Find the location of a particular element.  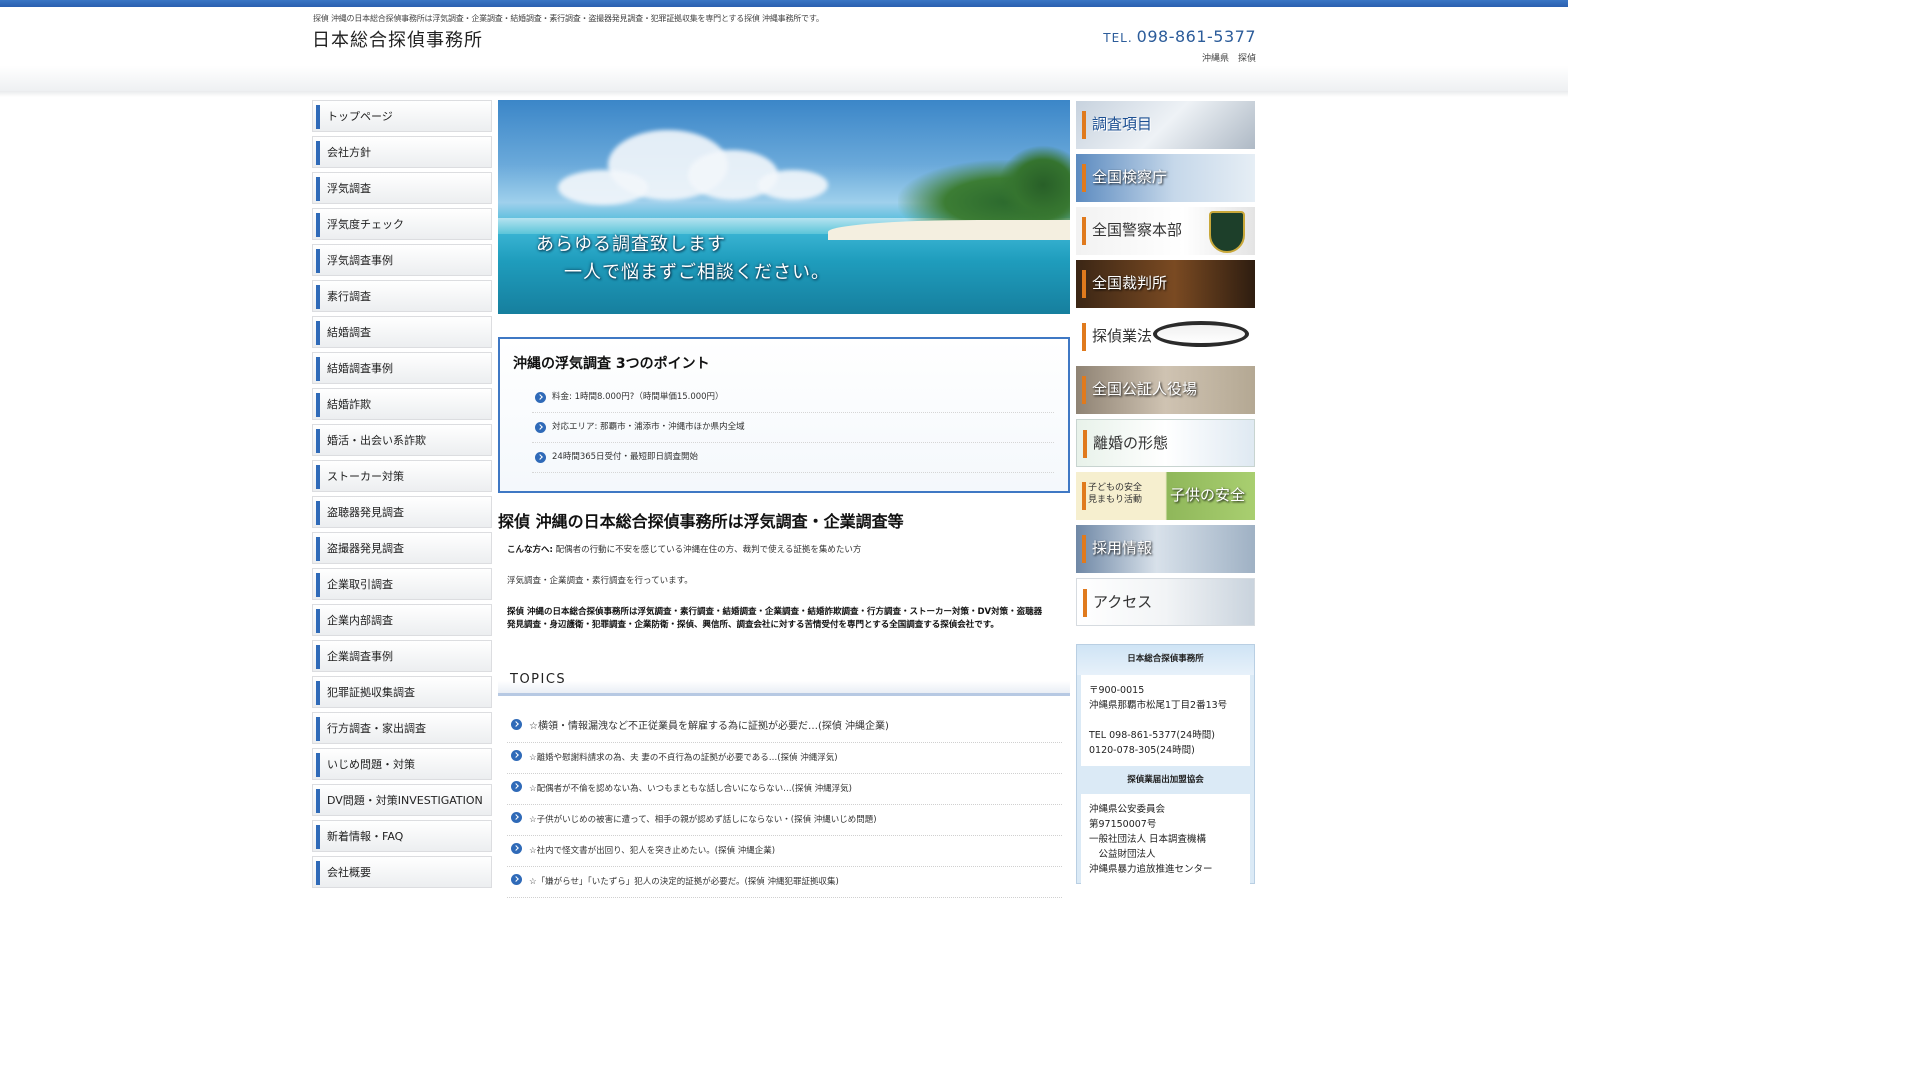

nav-item-policy: 会社方針 is located at coordinates (402, 152).